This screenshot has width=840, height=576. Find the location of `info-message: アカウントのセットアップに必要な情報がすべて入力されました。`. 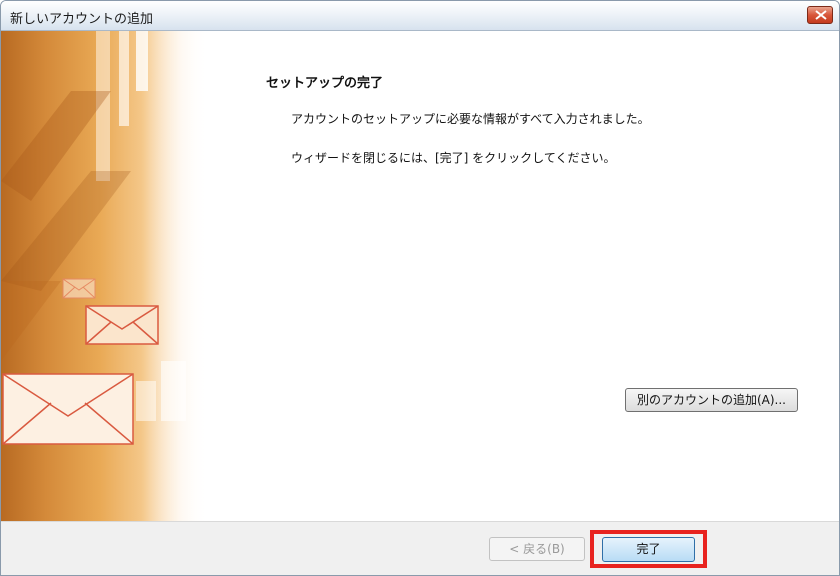

info-message: アカウントのセットアップに必要な情報がすべて入力されました。 is located at coordinates (470, 119).